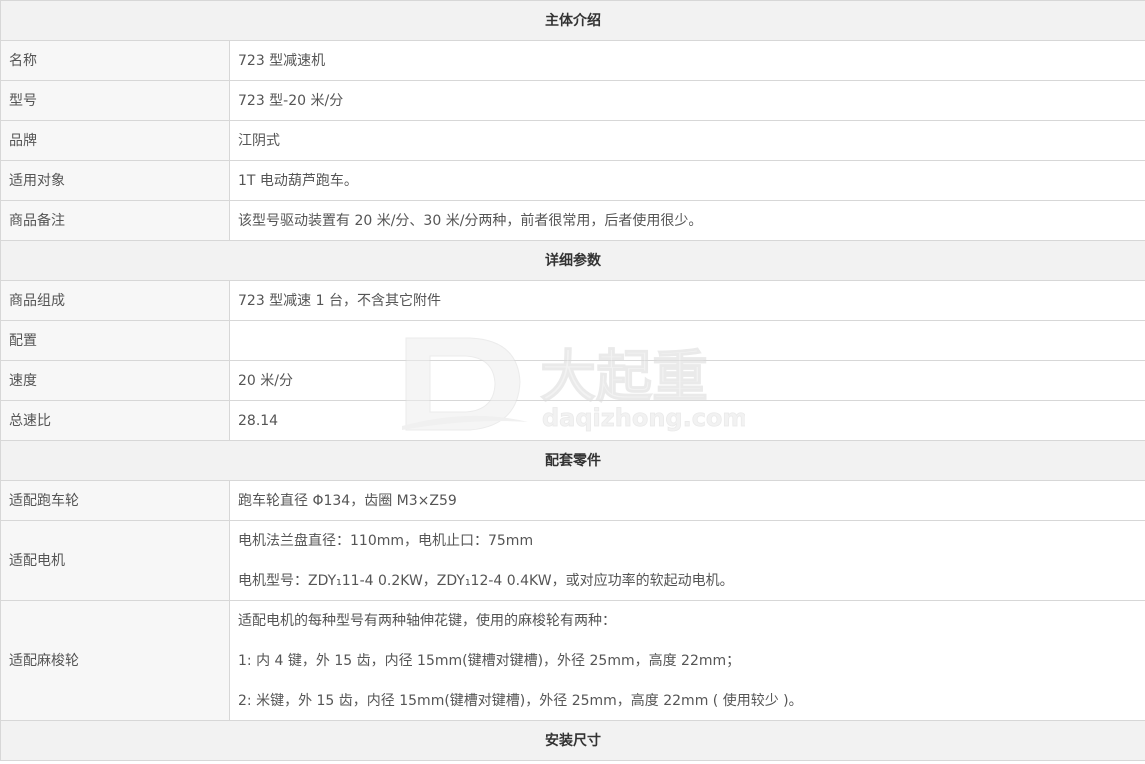 The image size is (1145, 764). Describe the element at coordinates (115, 380) in the screenshot. I see `row-label: 速度` at that location.